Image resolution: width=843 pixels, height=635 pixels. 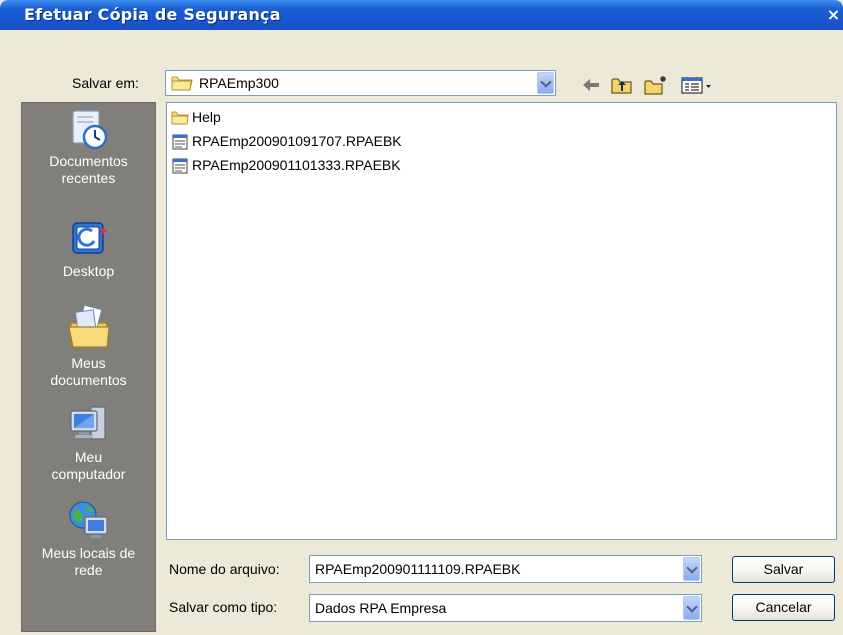 I want to click on place-my-documents-label: Meus documentos, so click(x=88, y=371).